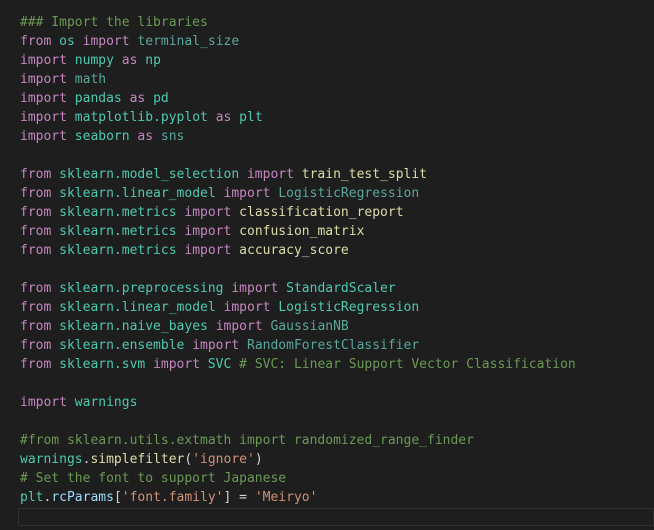 The width and height of the screenshot is (654, 530). I want to click on module-token: os, so click(67, 41).